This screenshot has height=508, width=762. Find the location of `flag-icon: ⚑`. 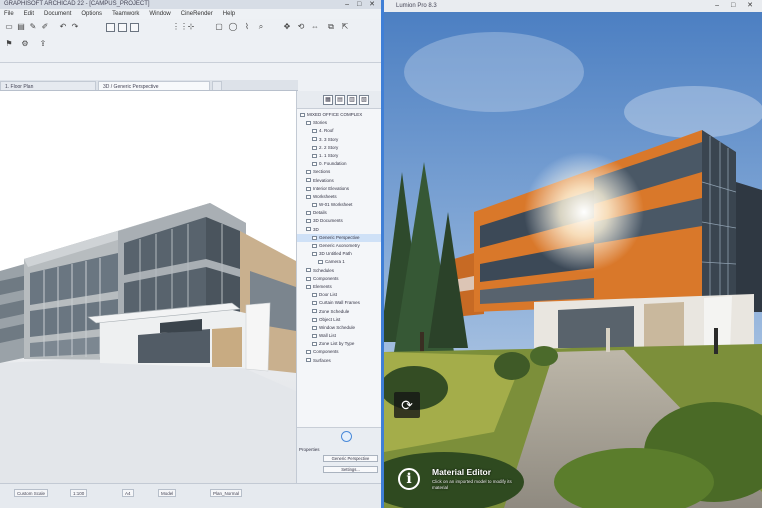

flag-icon: ⚑ is located at coordinates (9, 44).